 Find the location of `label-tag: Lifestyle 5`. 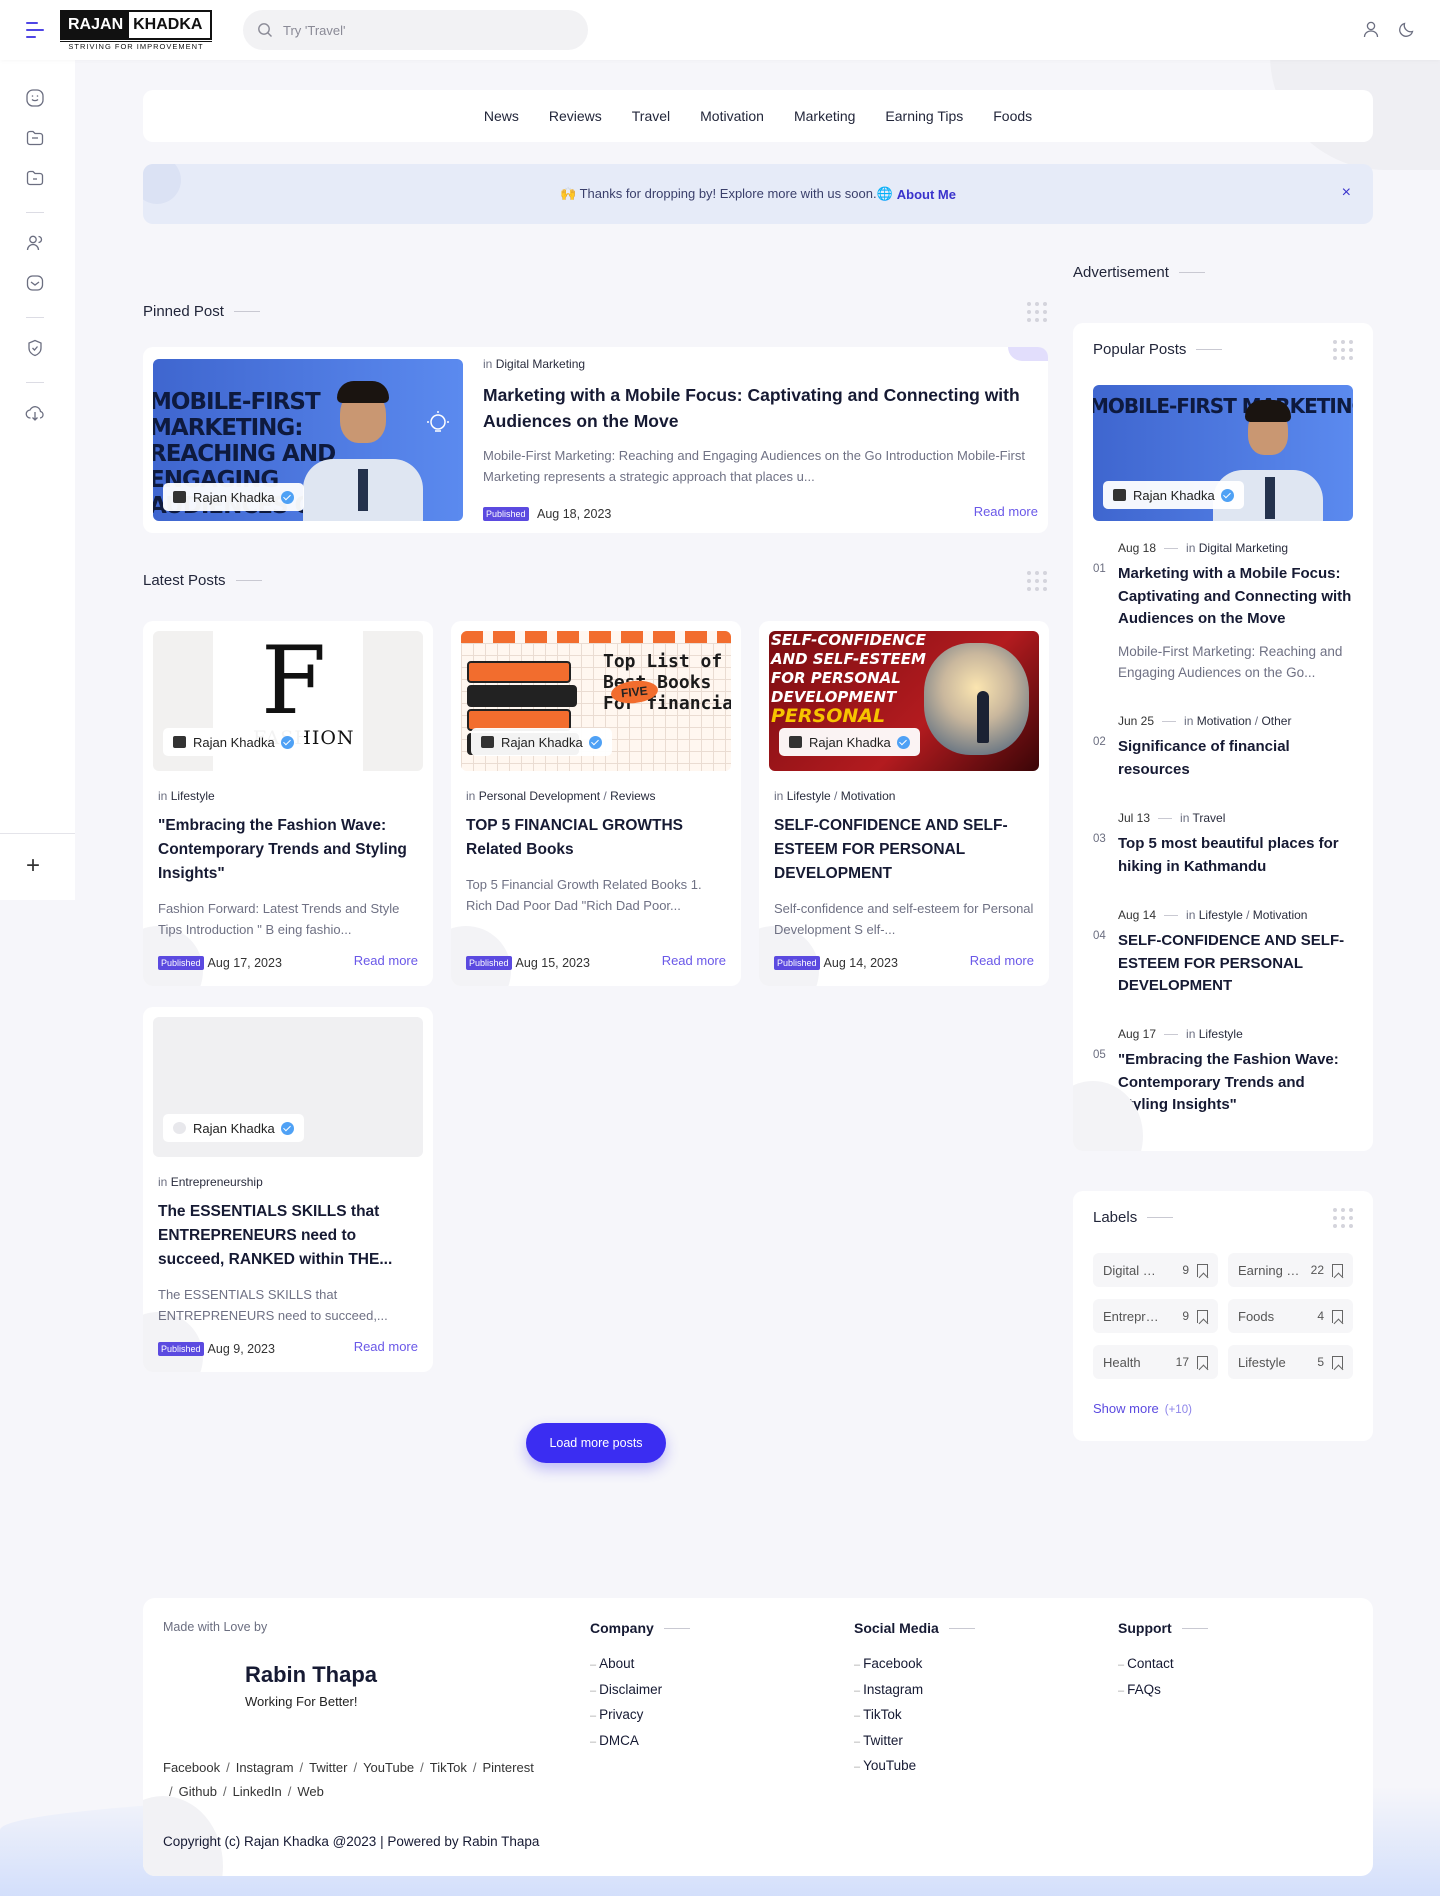

label-tag: Lifestyle 5 is located at coordinates (1290, 1362).